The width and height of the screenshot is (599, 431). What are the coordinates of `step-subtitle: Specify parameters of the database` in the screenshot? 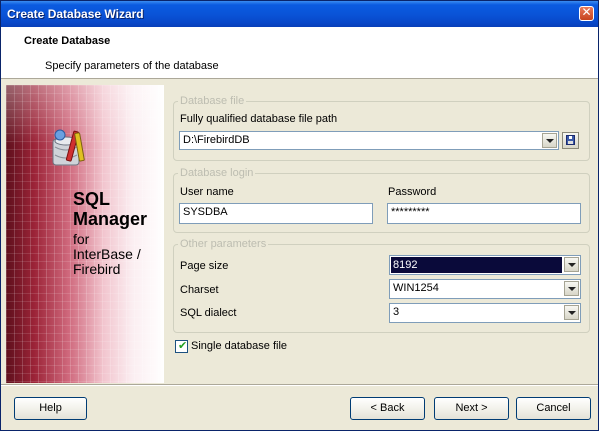 It's located at (132, 66).